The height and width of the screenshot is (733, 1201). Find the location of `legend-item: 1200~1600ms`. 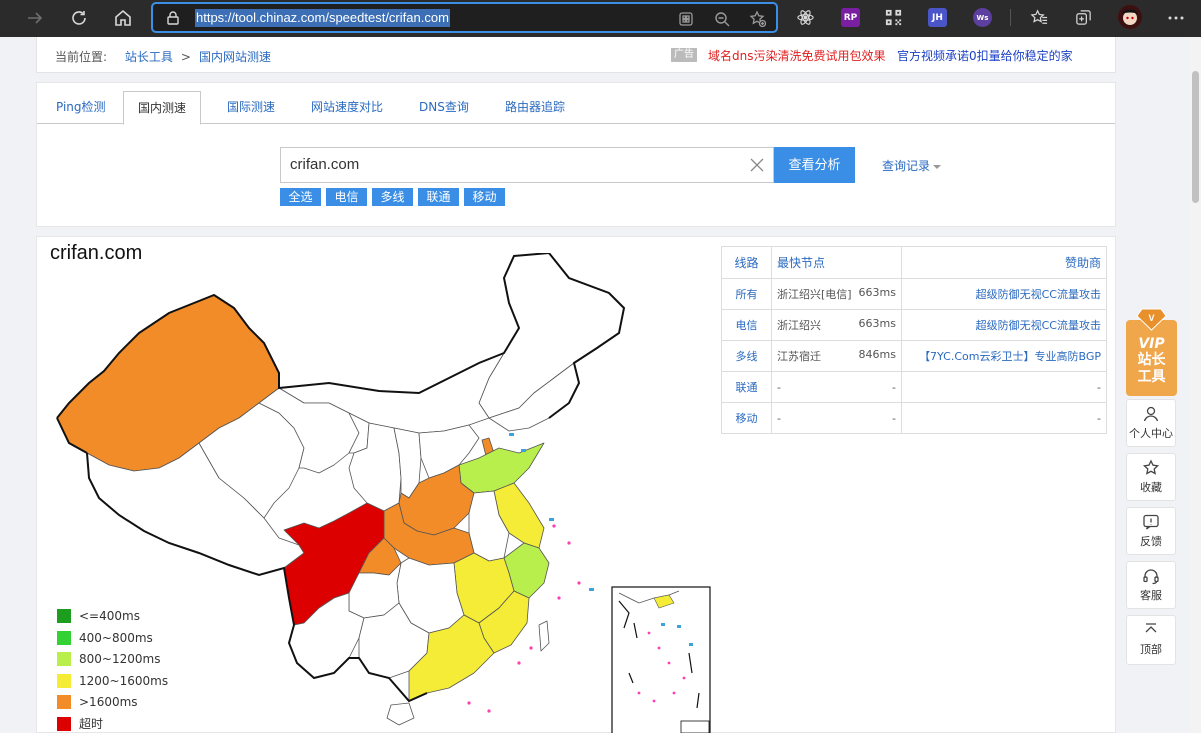

legend-item: 1200~1600ms is located at coordinates (113, 684).